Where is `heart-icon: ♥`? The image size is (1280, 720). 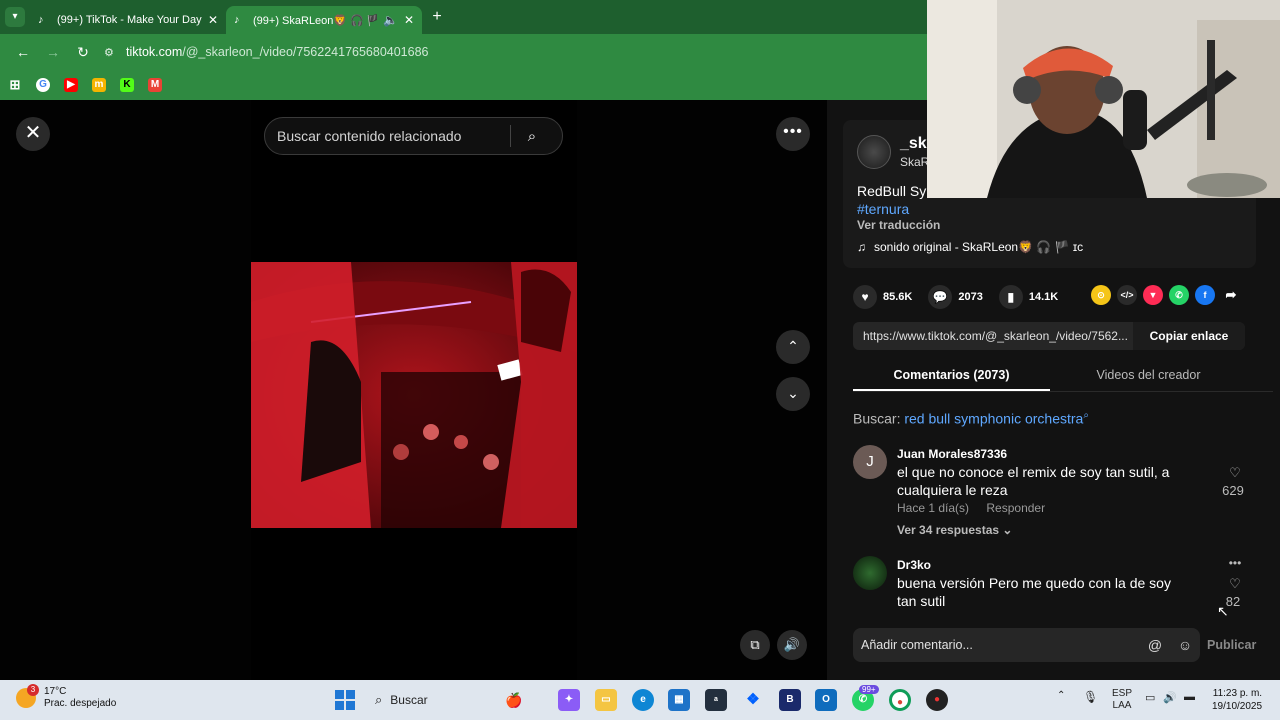
heart-icon: ♥ is located at coordinates (865, 297).